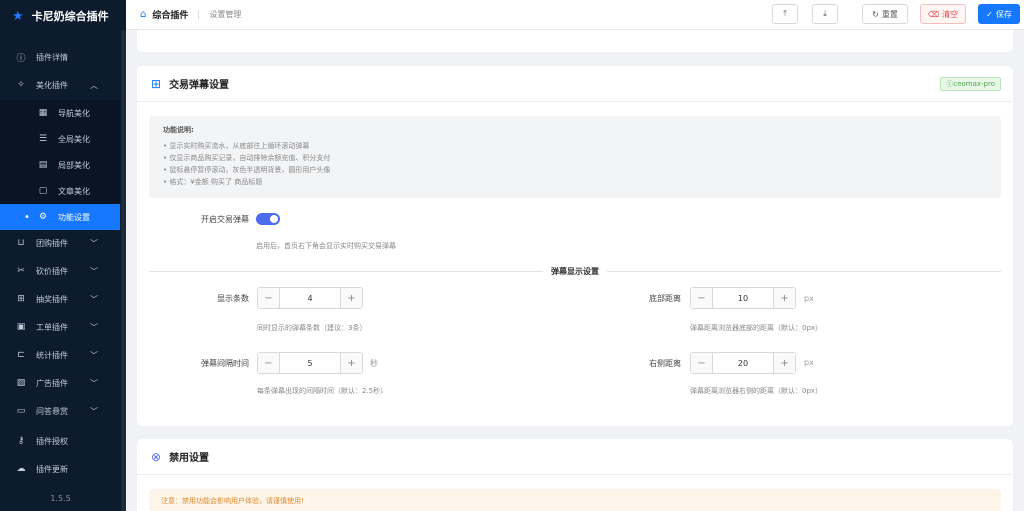 This screenshot has width=1024, height=511. Describe the element at coordinates (785, 14) in the screenshot. I see `import-button: ⤒` at that location.